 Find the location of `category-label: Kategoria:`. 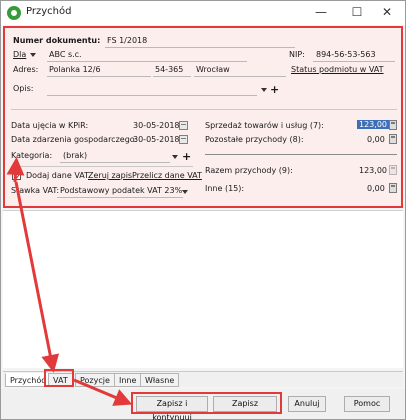

category-label: Kategoria: is located at coordinates (32, 155).